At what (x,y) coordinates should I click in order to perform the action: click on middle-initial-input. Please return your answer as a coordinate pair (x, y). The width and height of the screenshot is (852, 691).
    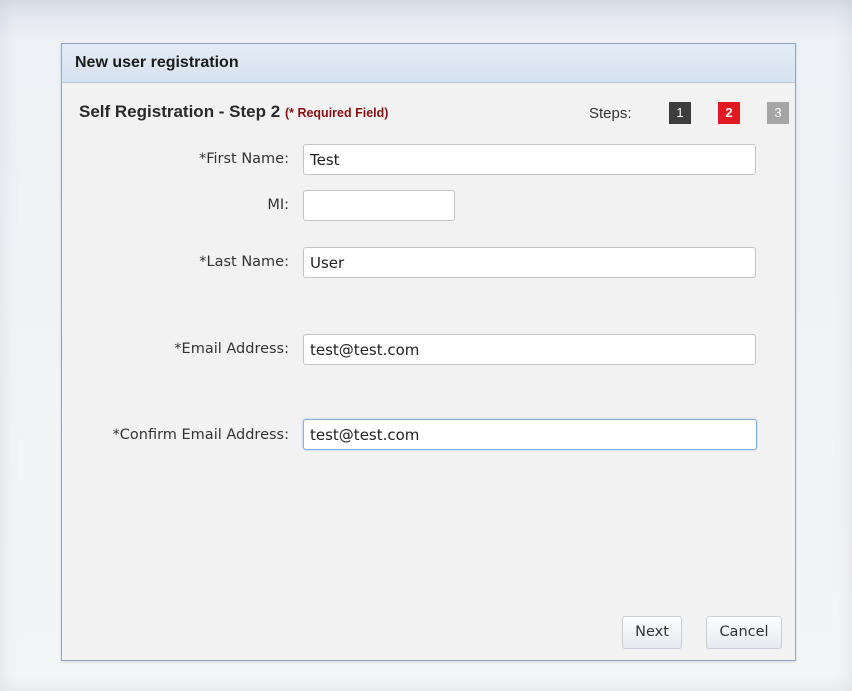
    Looking at the image, I should click on (379, 205).